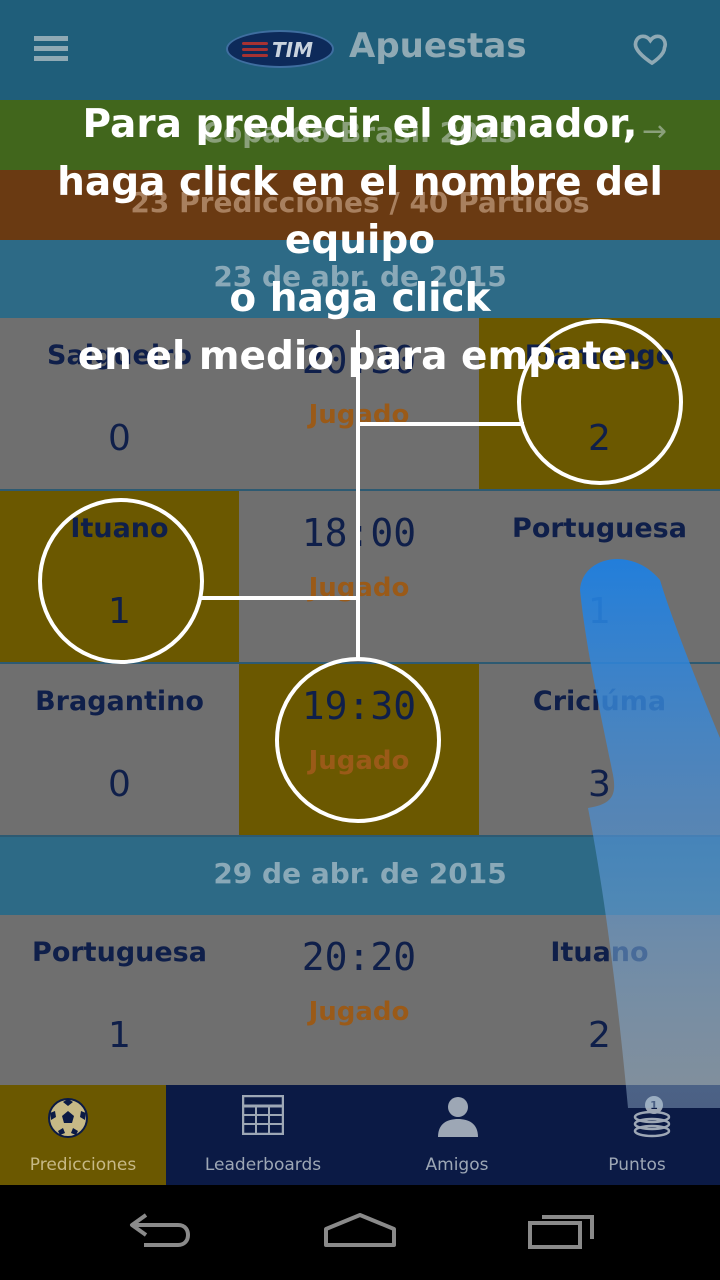 This screenshot has width=720, height=1280. I want to click on tim-logo: TIM, so click(280, 49).